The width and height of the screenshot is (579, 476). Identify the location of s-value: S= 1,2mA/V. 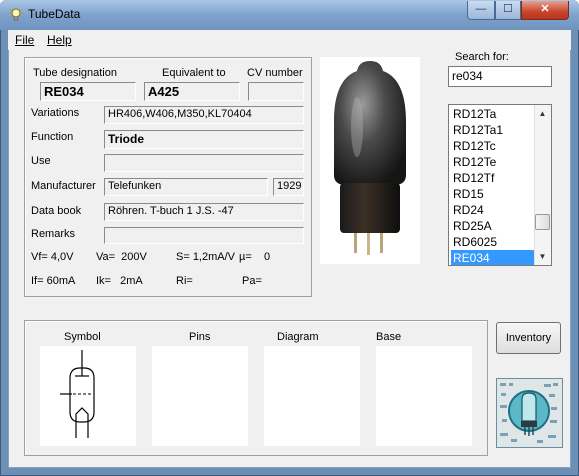
(206, 257).